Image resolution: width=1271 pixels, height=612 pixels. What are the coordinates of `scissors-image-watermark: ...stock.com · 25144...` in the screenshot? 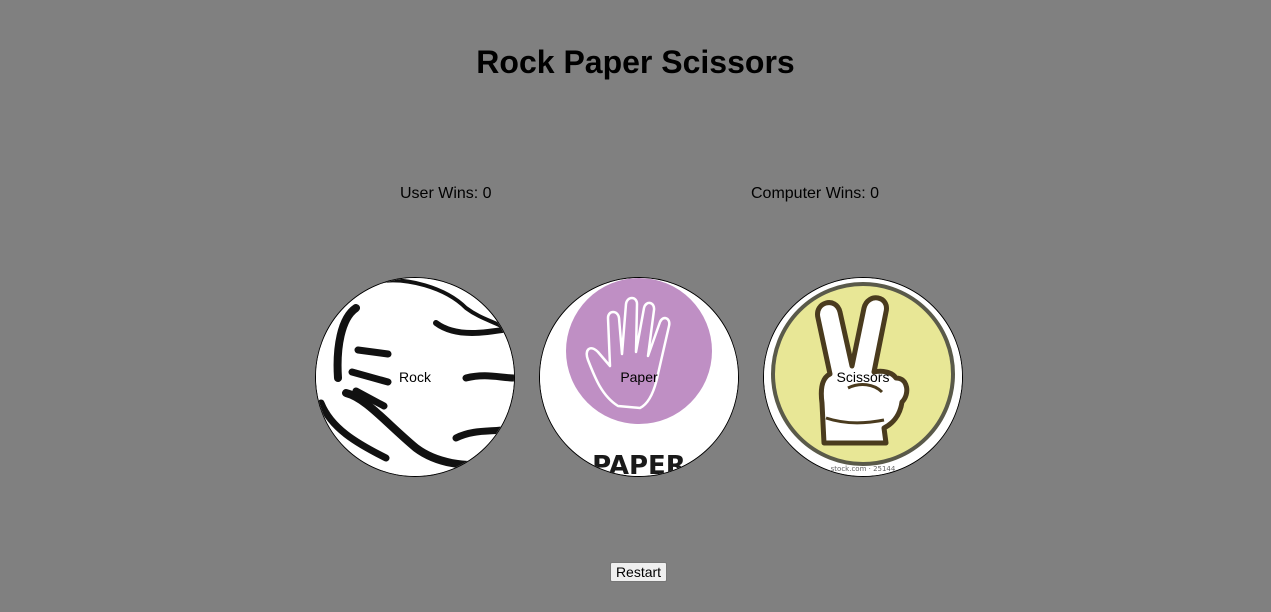 It's located at (863, 469).